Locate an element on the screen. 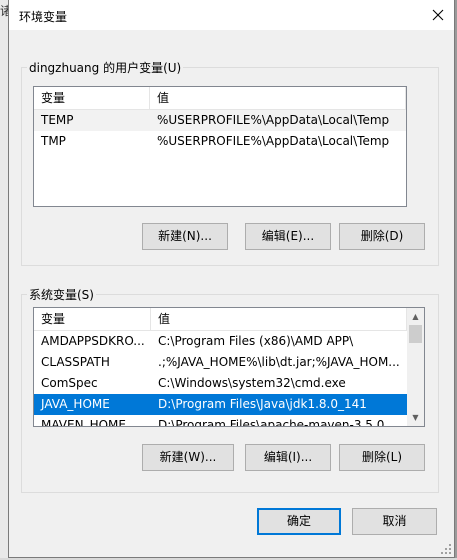 The image size is (457, 560). variable-name: TEMP is located at coordinates (57, 120).